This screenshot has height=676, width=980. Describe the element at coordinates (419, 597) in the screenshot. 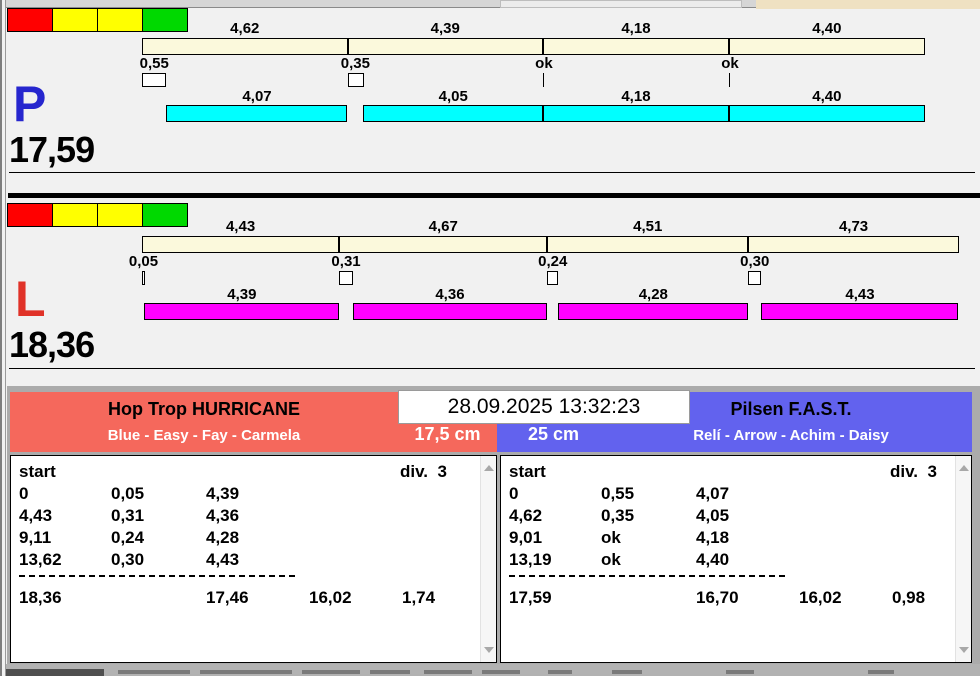

I see `table-total-cell: 1,74` at that location.